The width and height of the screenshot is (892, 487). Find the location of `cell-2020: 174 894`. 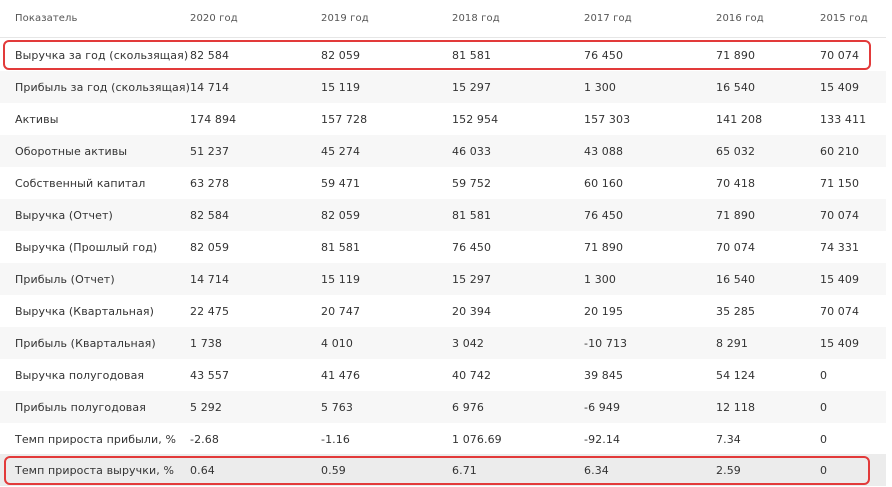

cell-2020: 174 894 is located at coordinates (213, 119).